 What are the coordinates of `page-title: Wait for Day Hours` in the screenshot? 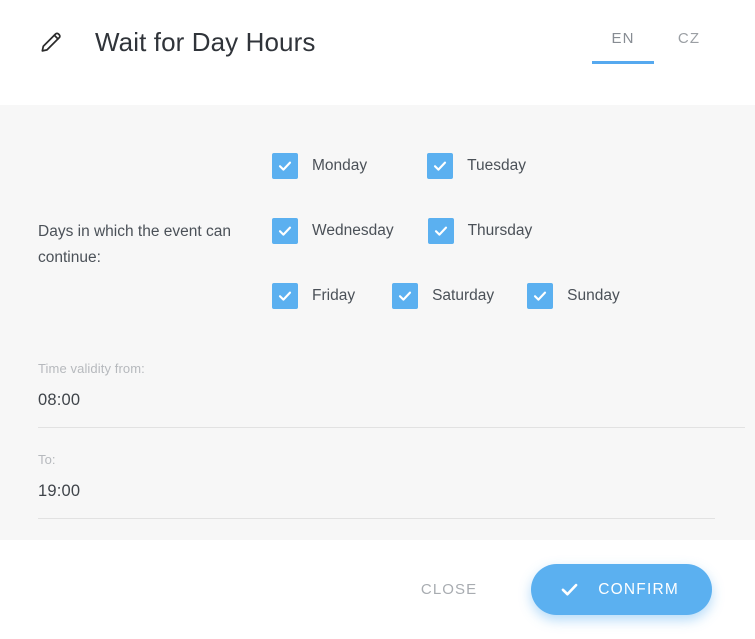 It's located at (205, 42).